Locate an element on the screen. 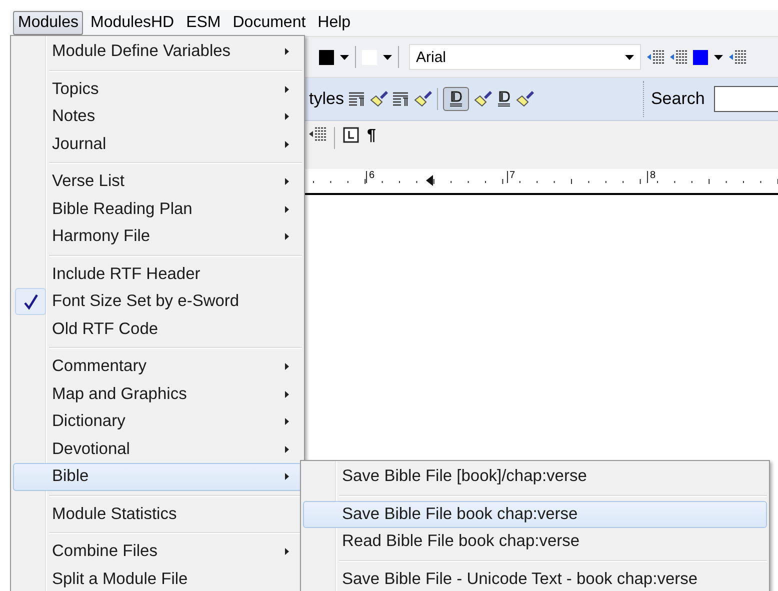 The width and height of the screenshot is (778, 591). menu-item: Save Bible File - Unicode Text - book chap:verse is located at coordinates (535, 578).